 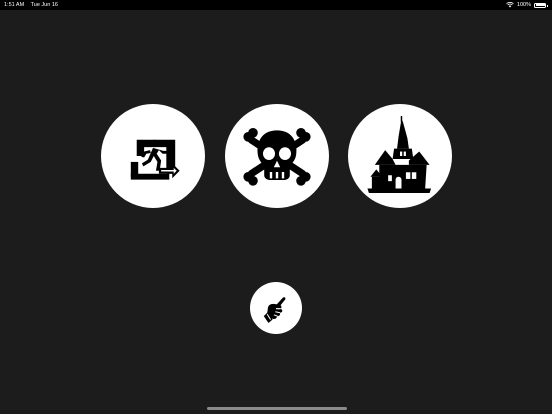 I want to click on skull-option-button, so click(x=277, y=156).